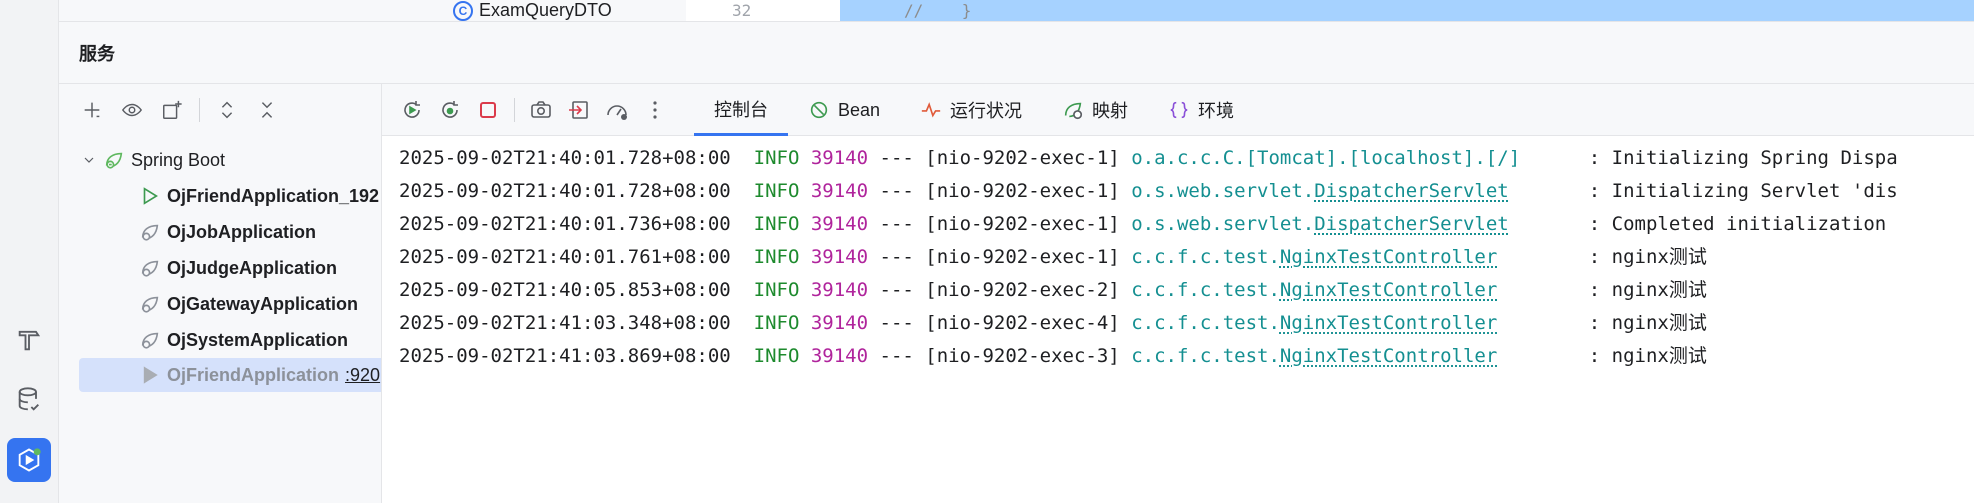  Describe the element at coordinates (263, 303) in the screenshot. I see `service-label: OjGatewayApplication` at that location.